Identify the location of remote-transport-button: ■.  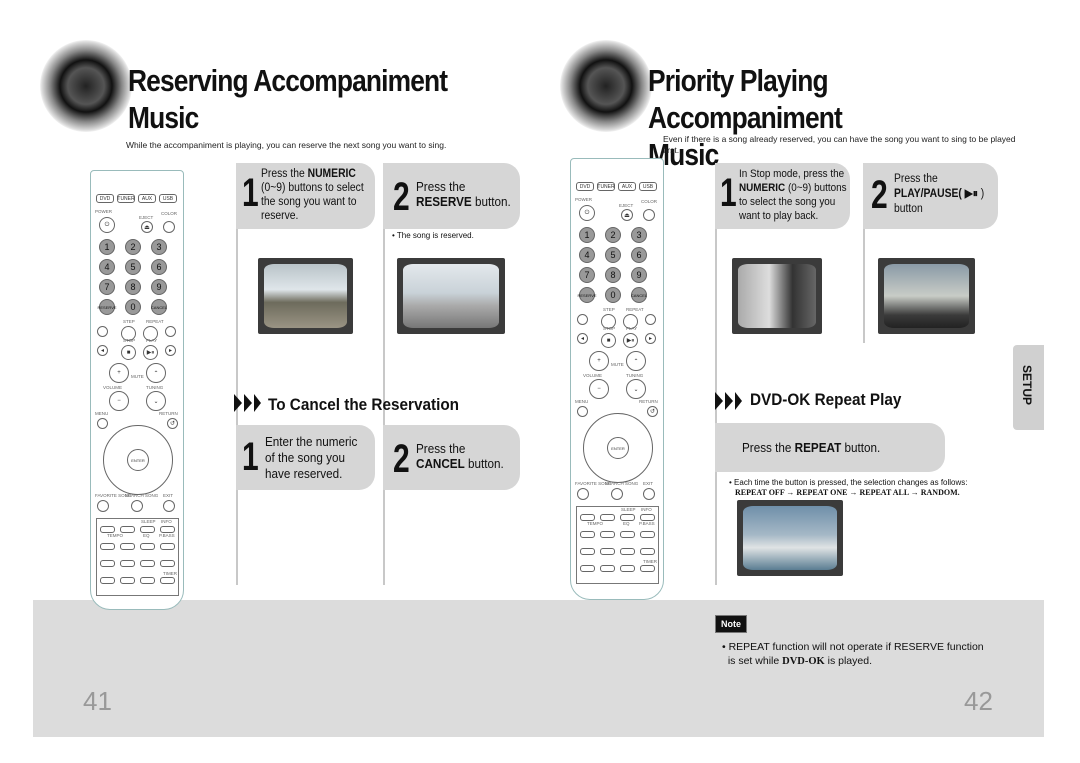
(608, 340).